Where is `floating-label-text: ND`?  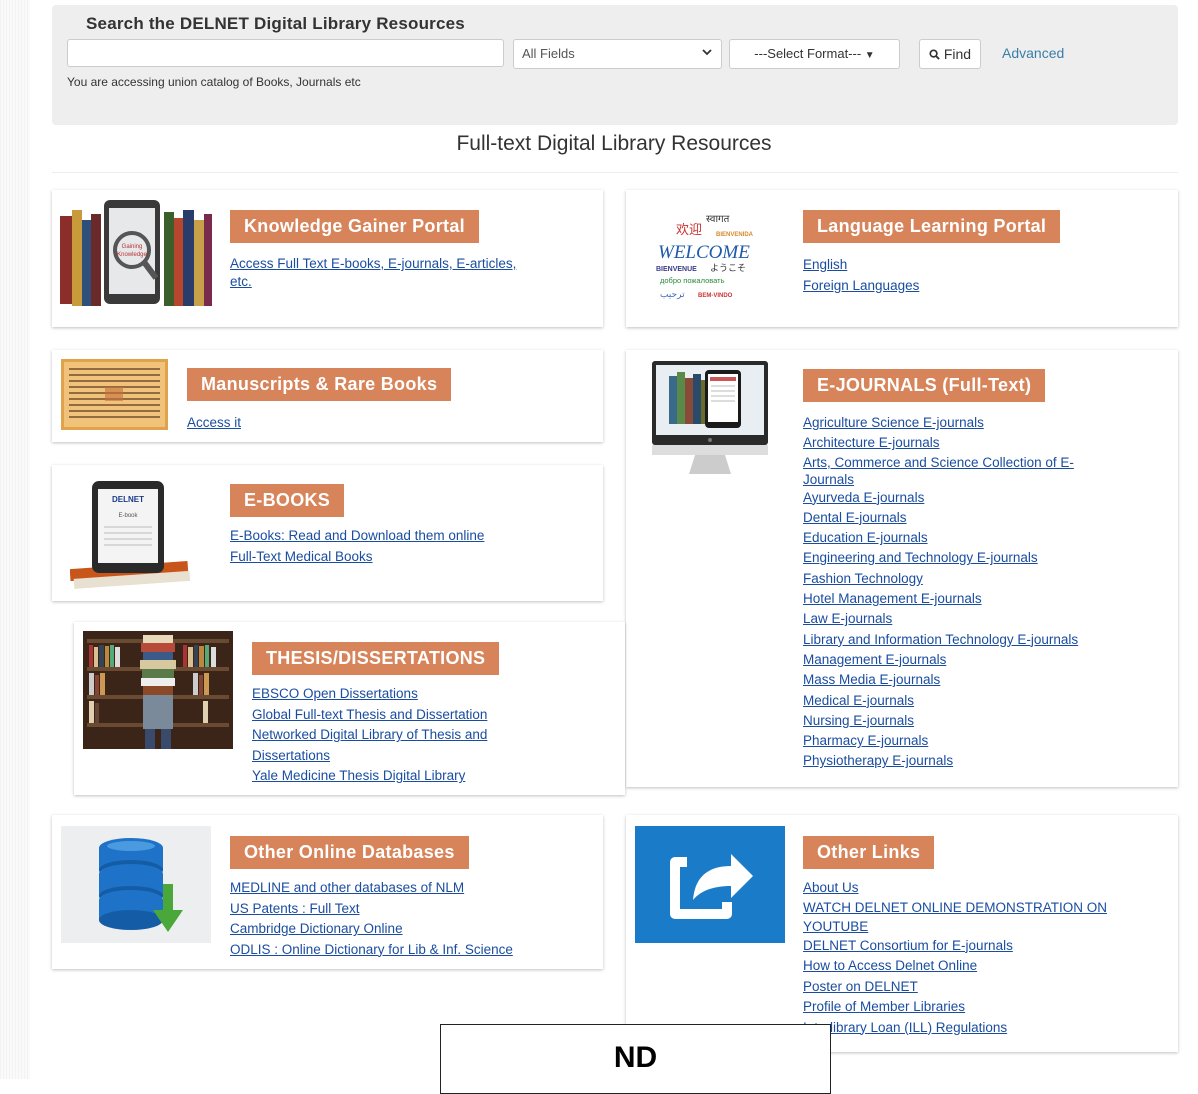 floating-label-text: ND is located at coordinates (635, 1057).